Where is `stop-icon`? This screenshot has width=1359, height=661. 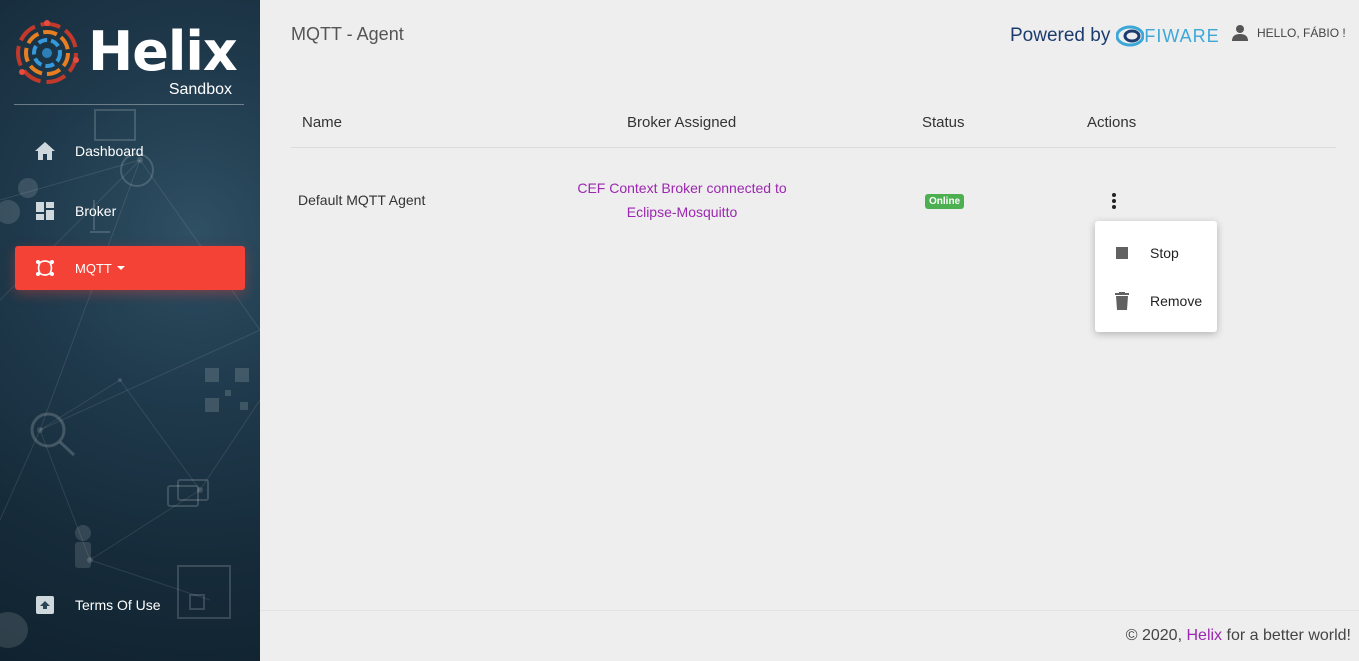
stop-icon is located at coordinates (1122, 253).